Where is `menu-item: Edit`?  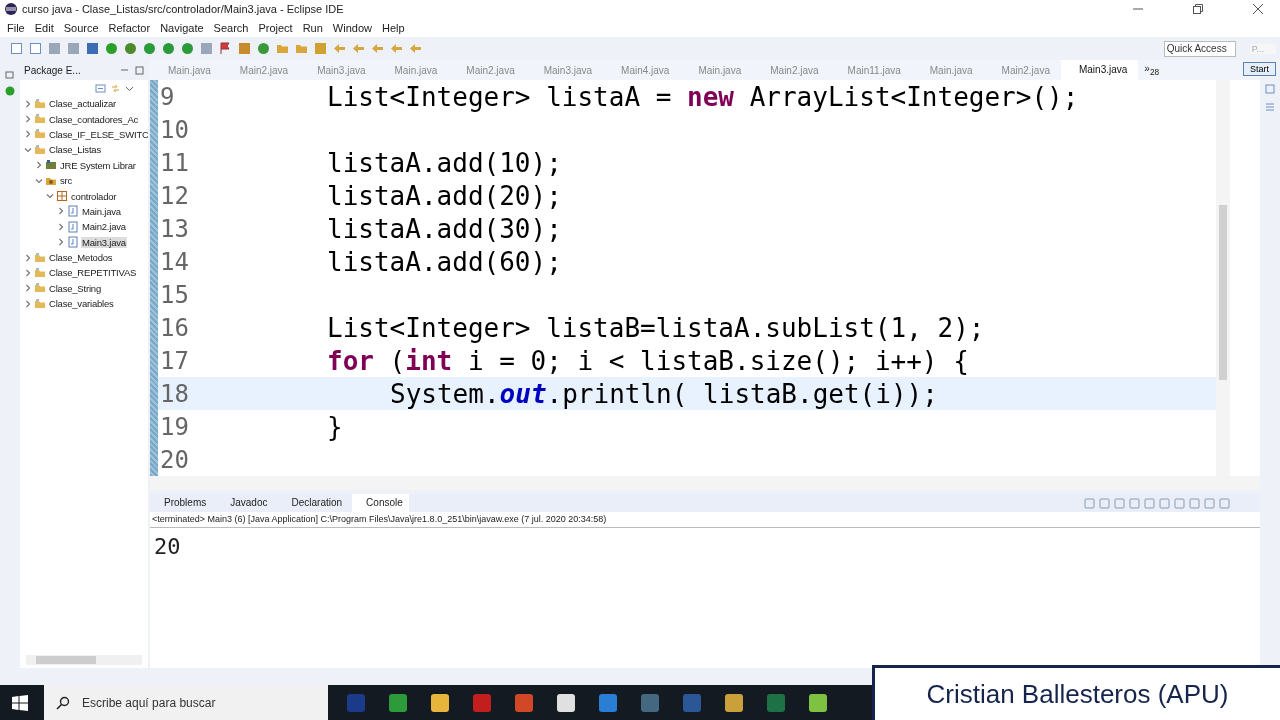 menu-item: Edit is located at coordinates (44, 27).